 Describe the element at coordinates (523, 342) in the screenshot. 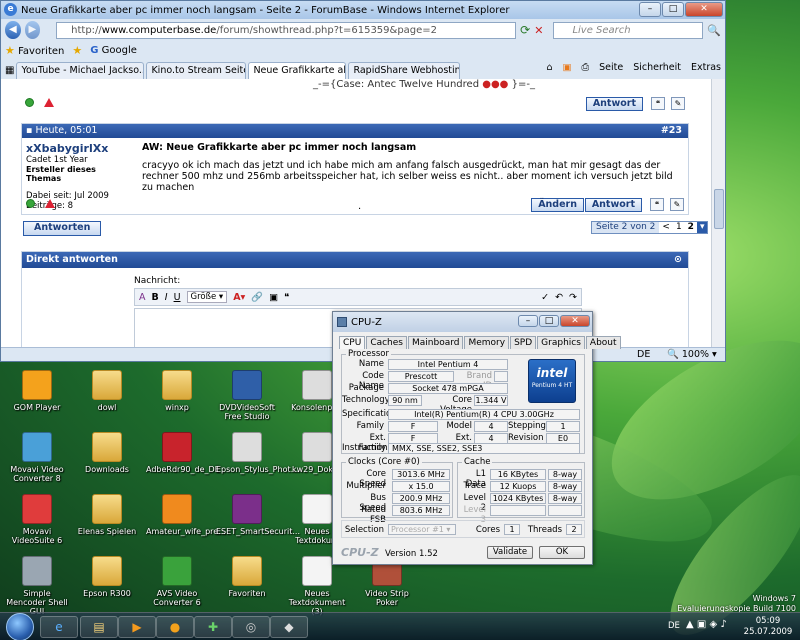

I see `tab-spd: SPD` at that location.